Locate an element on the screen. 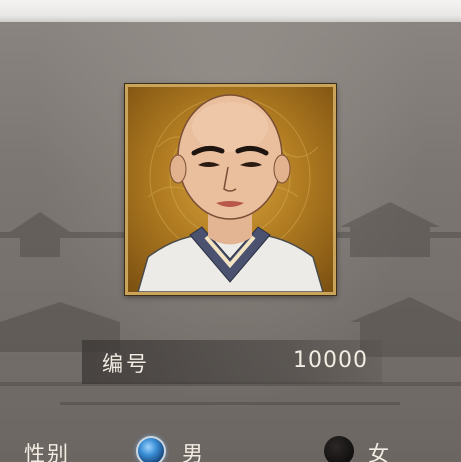 Image resolution: width=461 pixels, height=462 pixels. gender-female-label: 女 is located at coordinates (378, 450).